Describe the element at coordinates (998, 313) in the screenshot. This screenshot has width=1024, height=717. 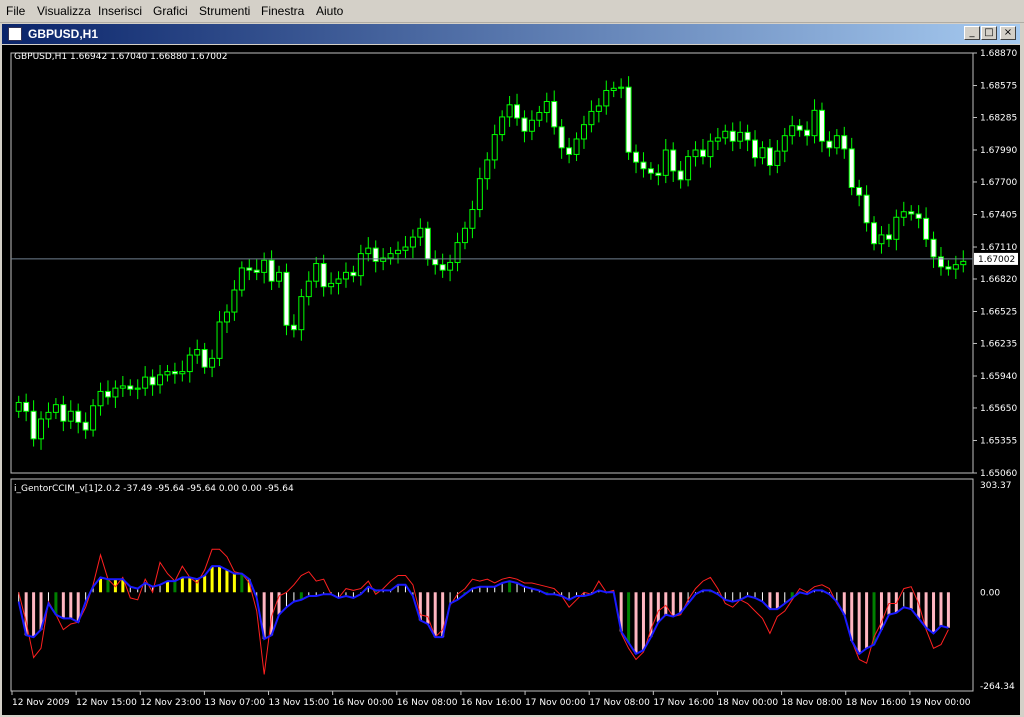
I see `price-tick-label: 1.66525` at that location.